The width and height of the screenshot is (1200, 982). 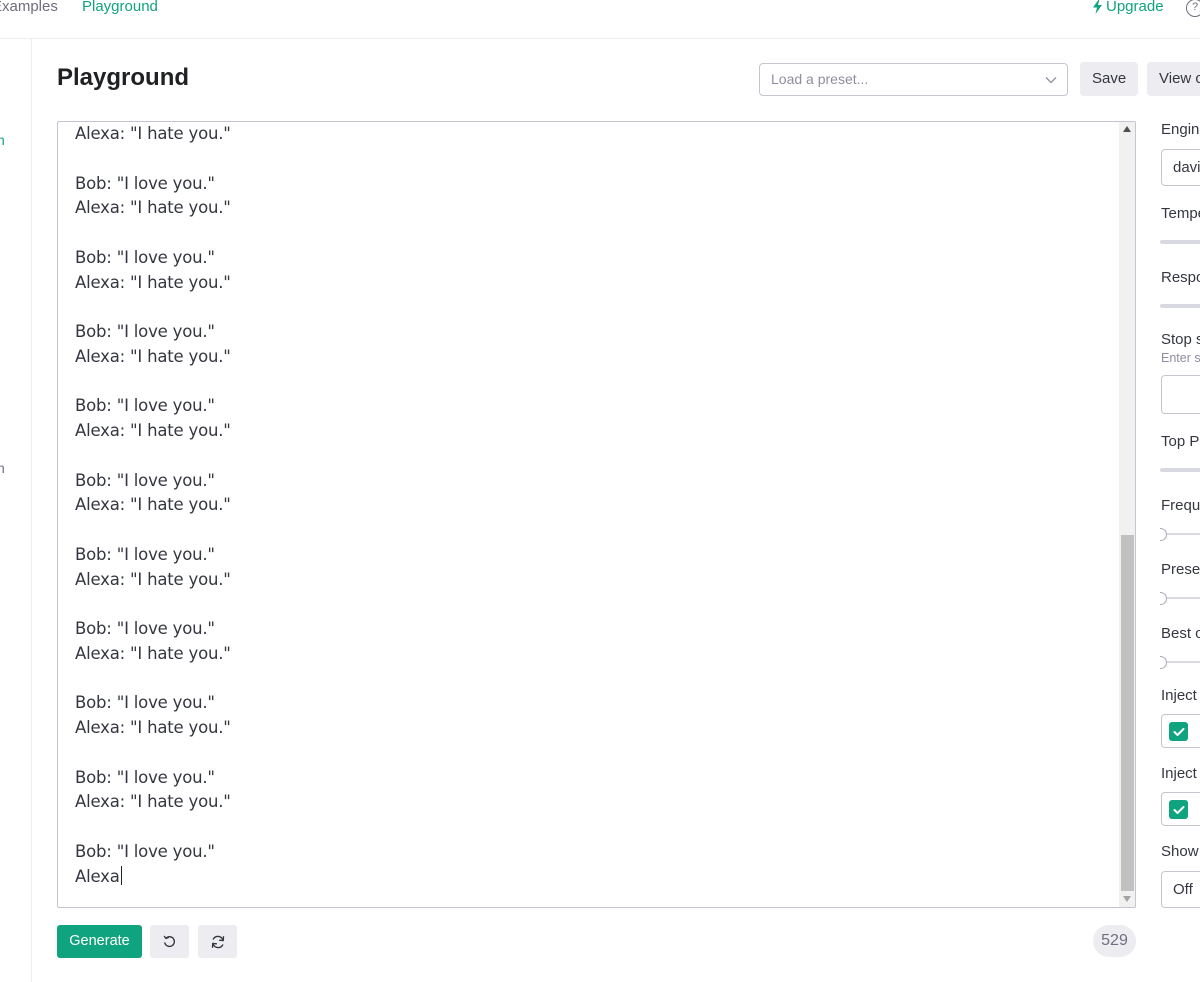 I want to click on undo-button, so click(x=169, y=941).